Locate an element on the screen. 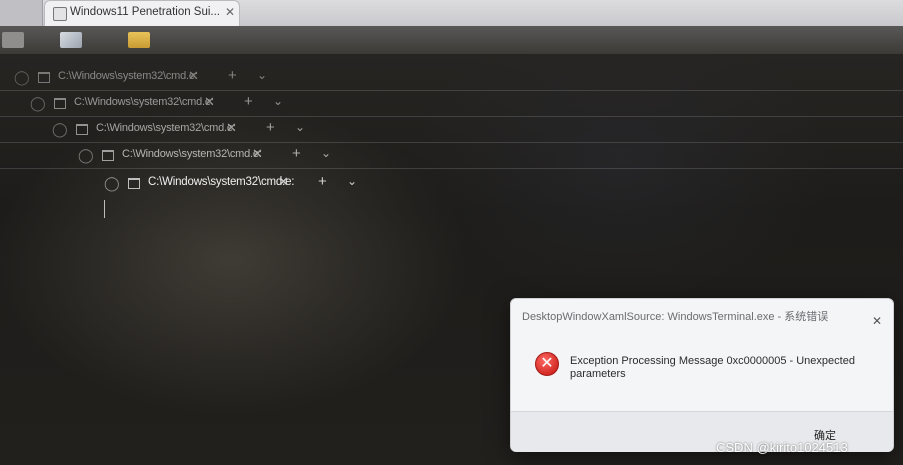 The image size is (903, 465). watermark: CSDN @kirito1024513 is located at coordinates (782, 447).